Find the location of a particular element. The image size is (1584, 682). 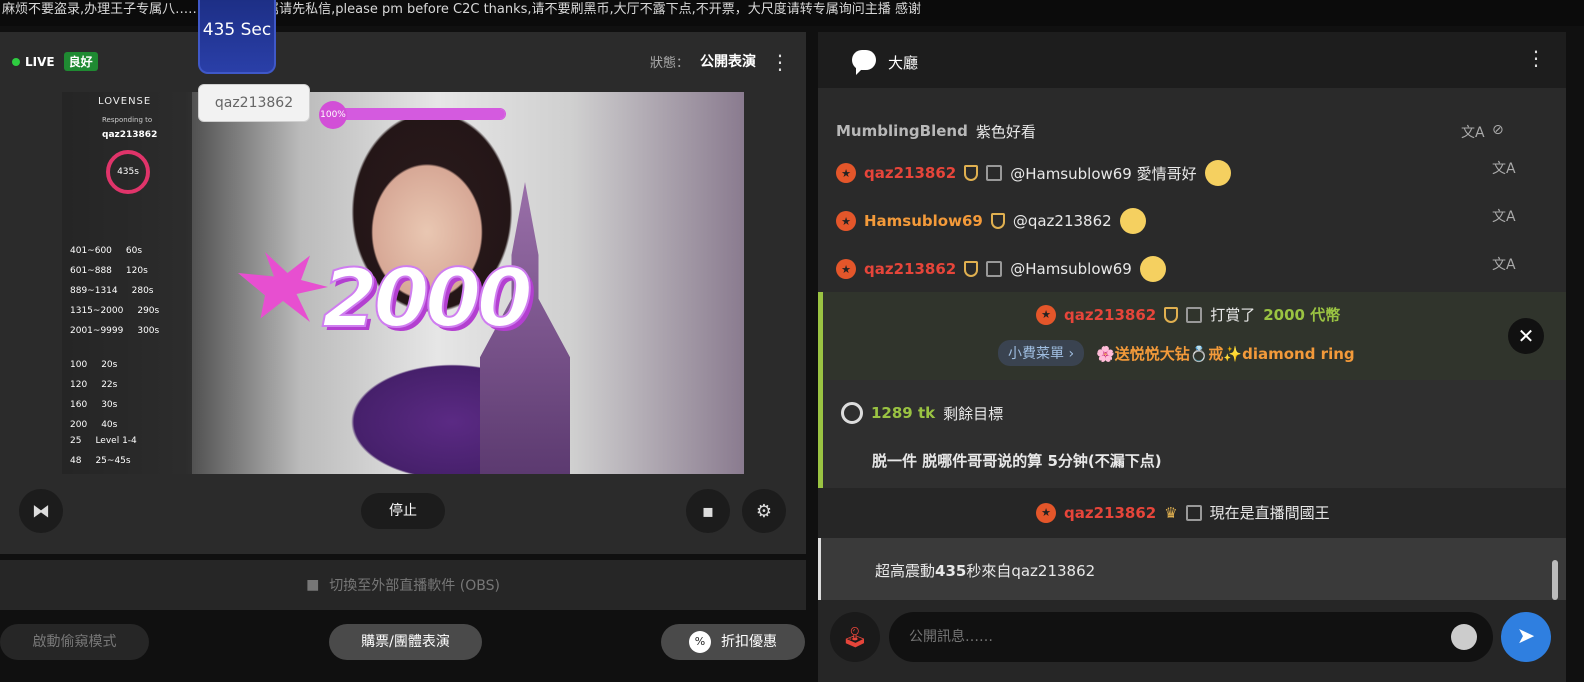

overlay-duration: 60s is located at coordinates (134, 251).